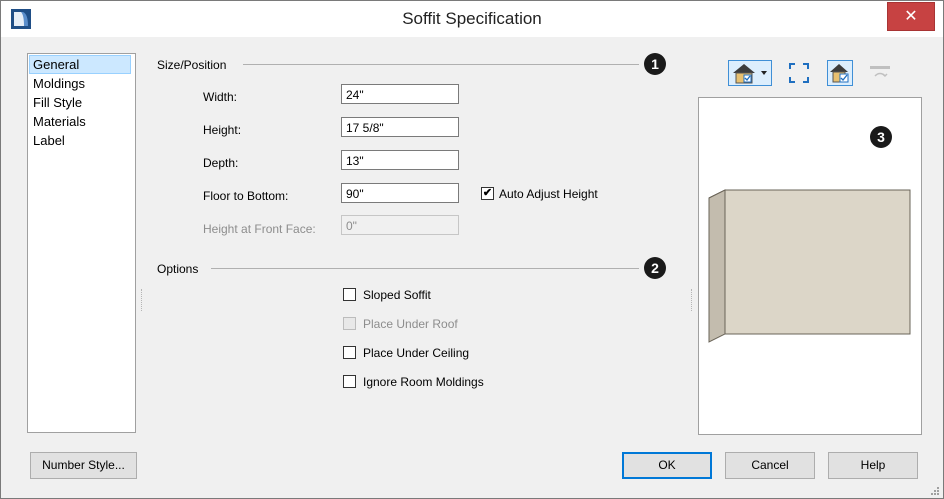 The height and width of the screenshot is (499, 944). What do you see at coordinates (81, 121) in the screenshot?
I see `sidebar-item-materials: Materials` at bounding box center [81, 121].